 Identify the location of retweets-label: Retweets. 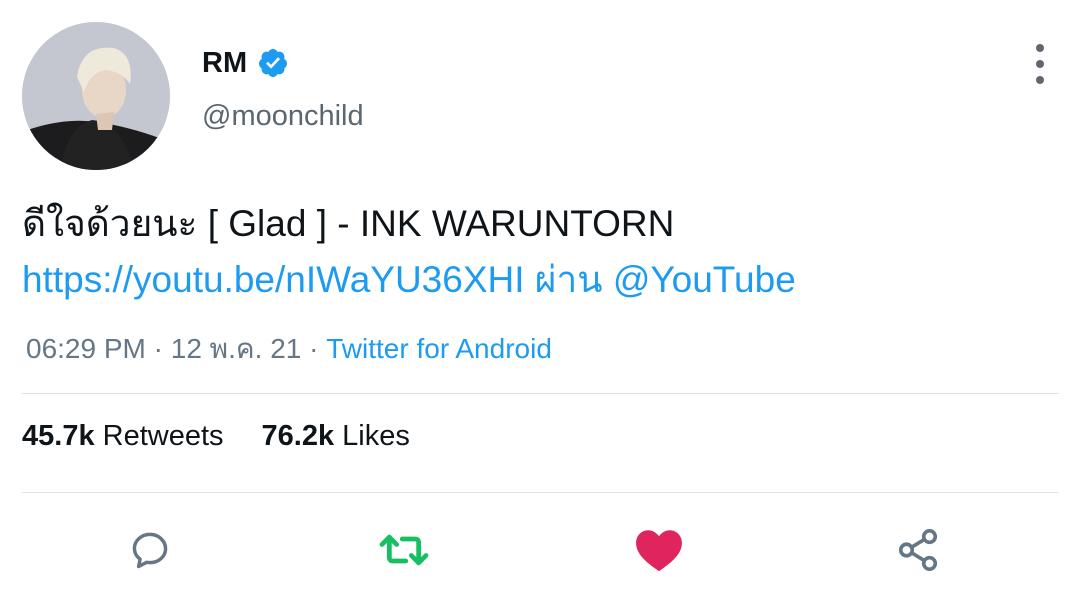
(163, 436).